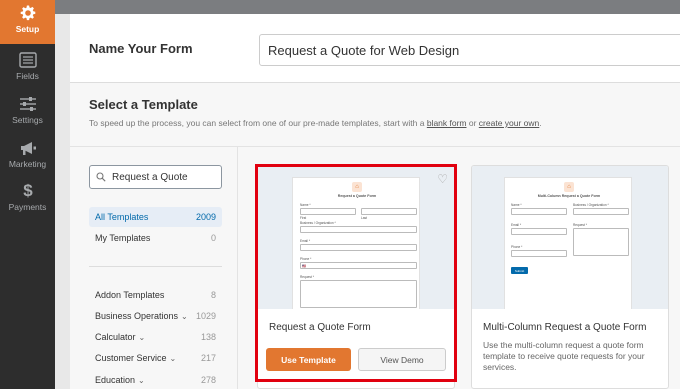 This screenshot has height=389, width=680. What do you see at coordinates (213, 295) in the screenshot?
I see `category-count: 8` at bounding box center [213, 295].